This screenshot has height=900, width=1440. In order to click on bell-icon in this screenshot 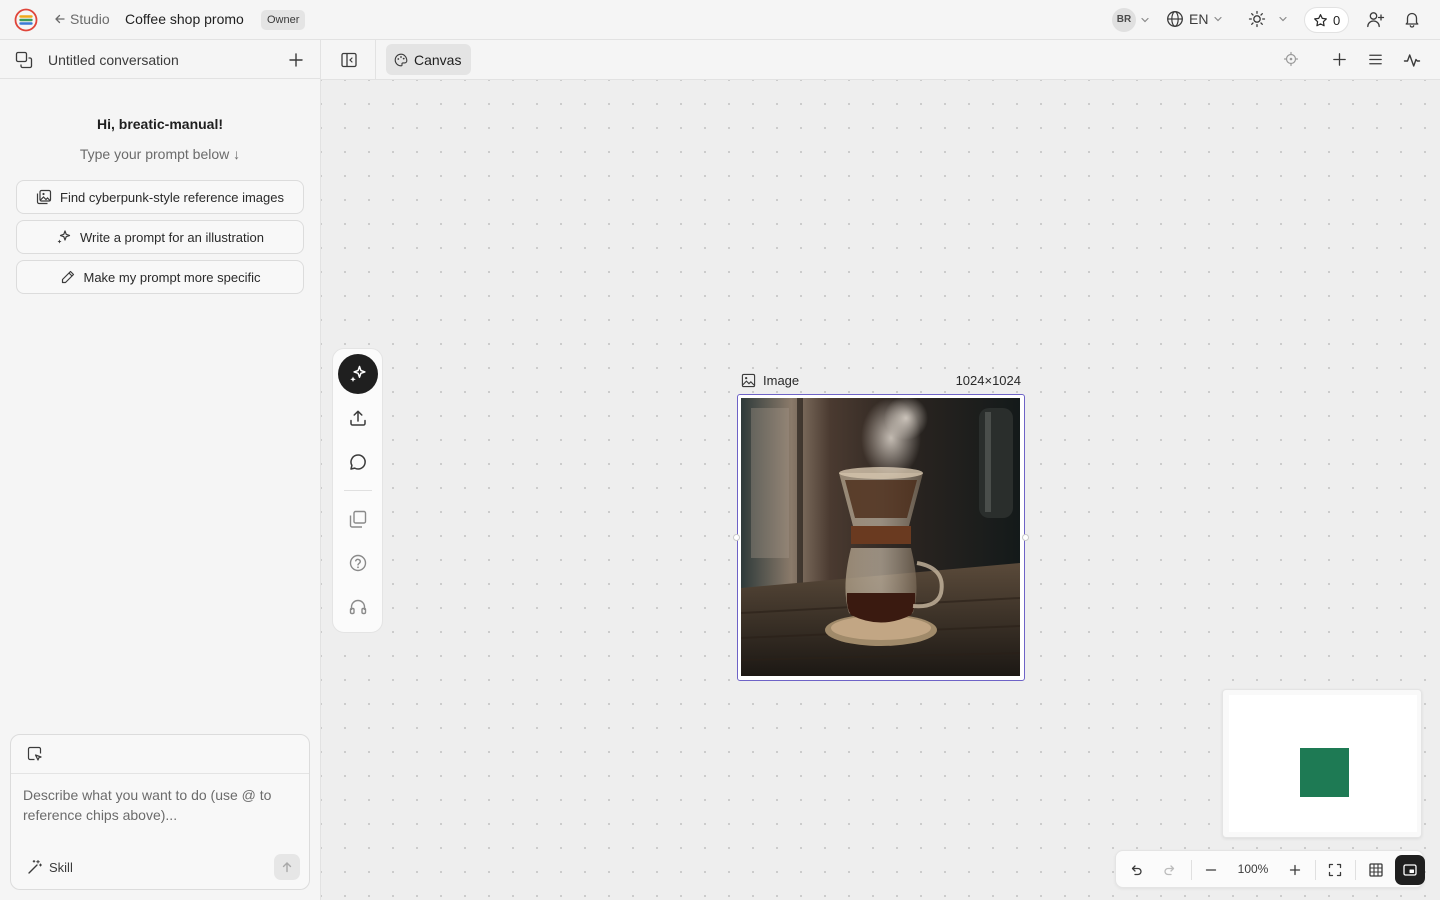, I will do `click(1412, 19)`.